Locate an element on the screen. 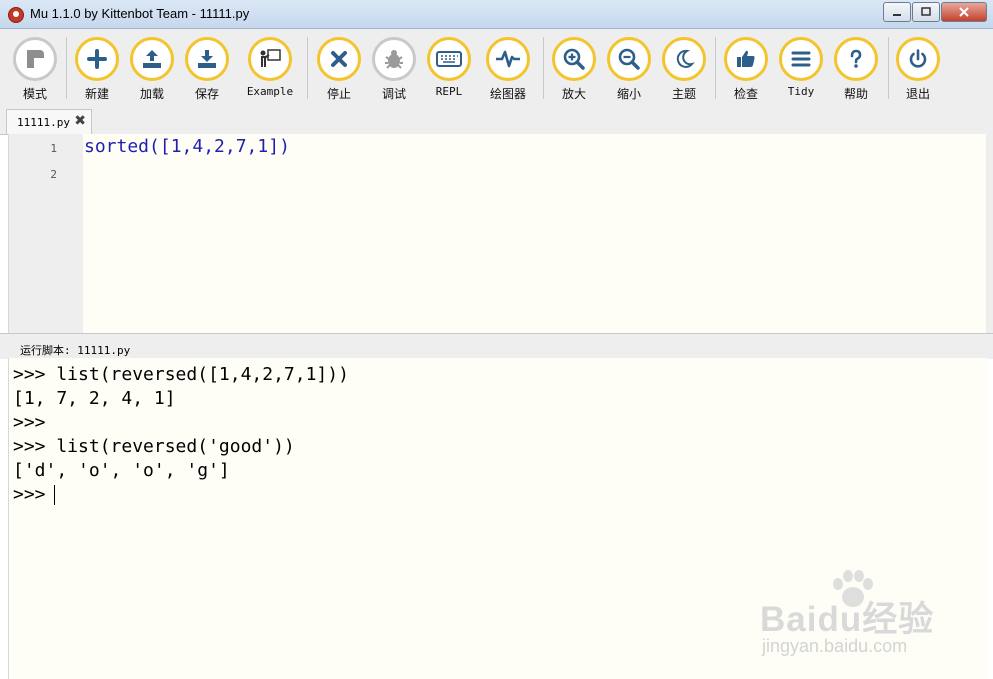 This screenshot has height=679, width=993. plotter-label: 绘图器 is located at coordinates (507, 94).